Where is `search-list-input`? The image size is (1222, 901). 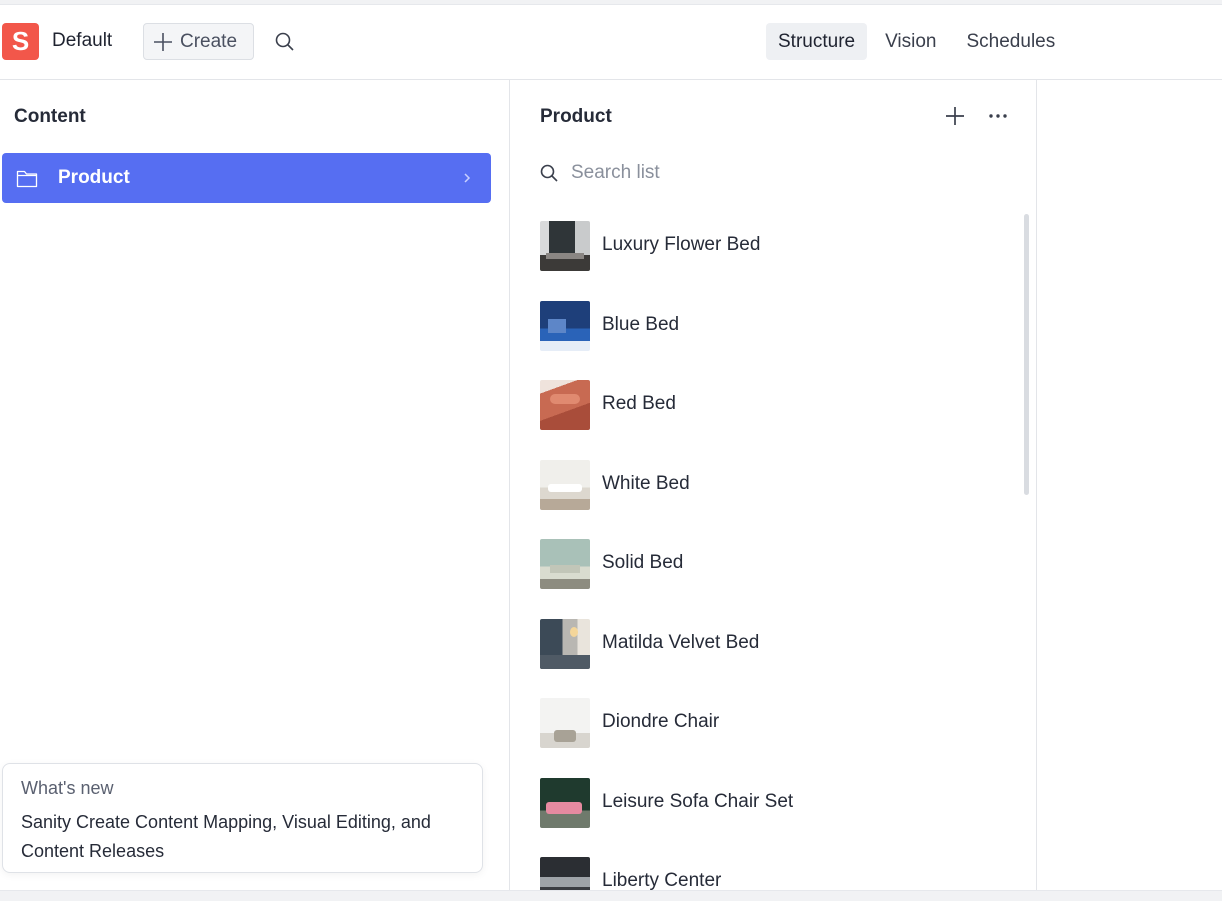 search-list-input is located at coordinates (781, 173).